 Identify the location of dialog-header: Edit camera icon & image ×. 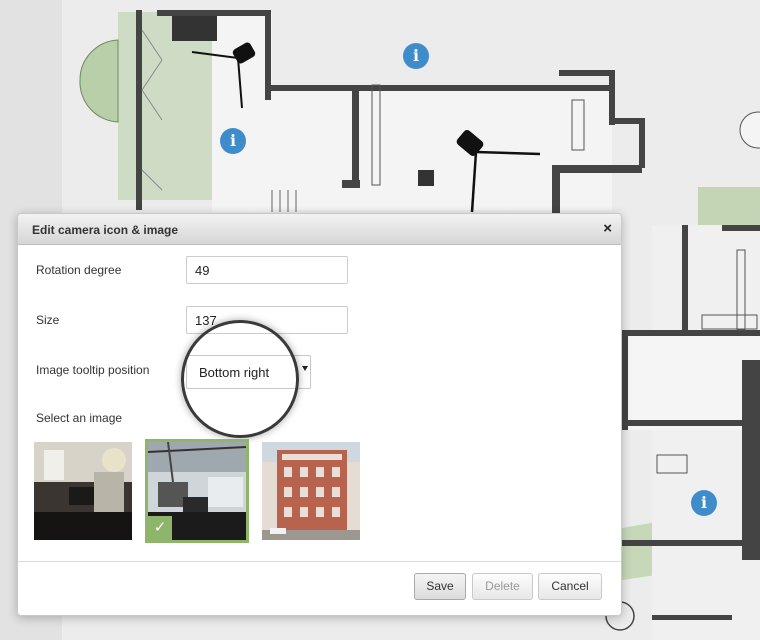
(319, 229).